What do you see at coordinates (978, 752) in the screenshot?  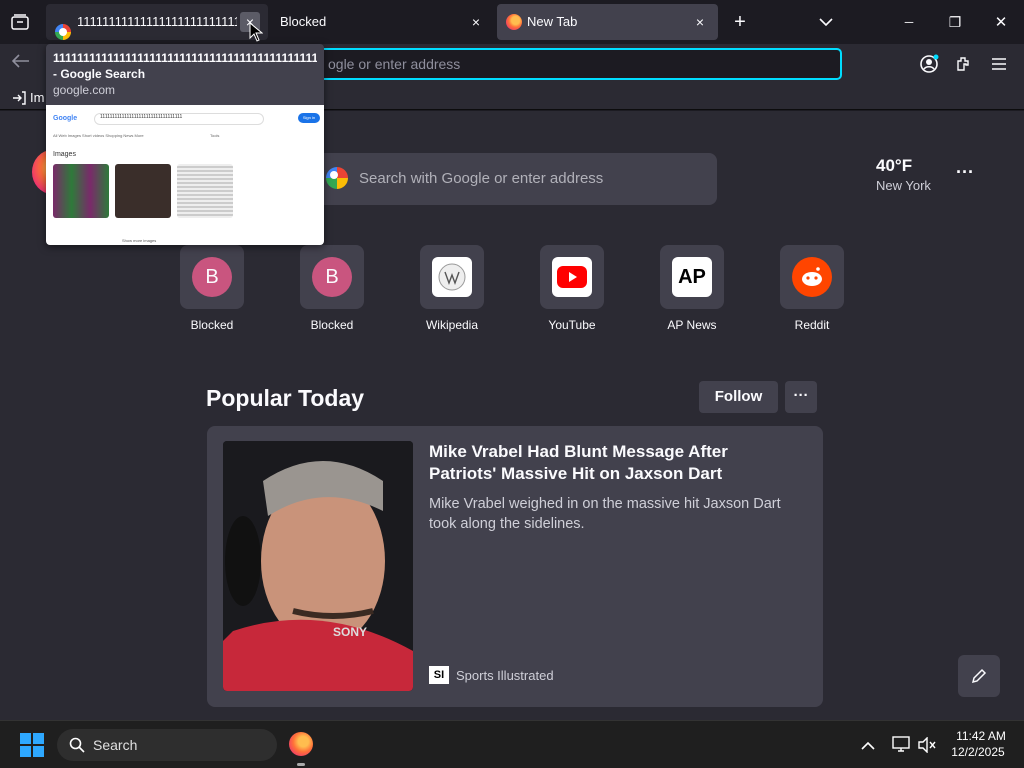 I see `clock-date: 12/2/2025` at bounding box center [978, 752].